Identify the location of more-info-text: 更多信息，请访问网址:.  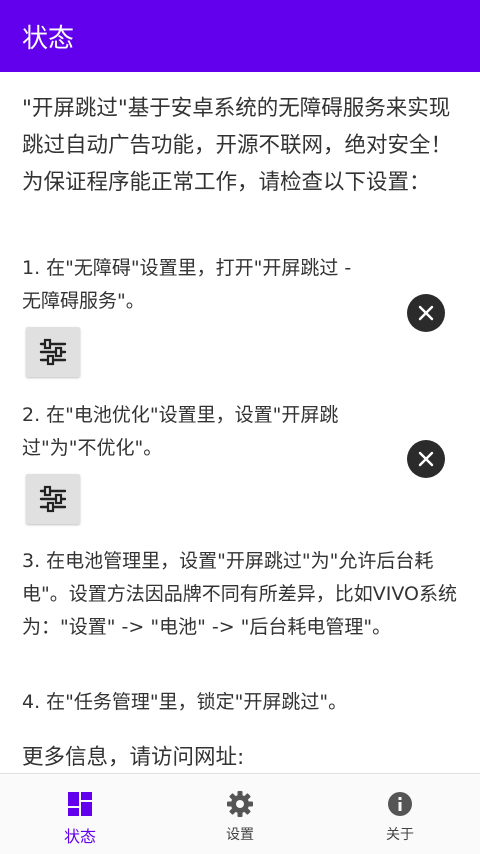
(133, 757).